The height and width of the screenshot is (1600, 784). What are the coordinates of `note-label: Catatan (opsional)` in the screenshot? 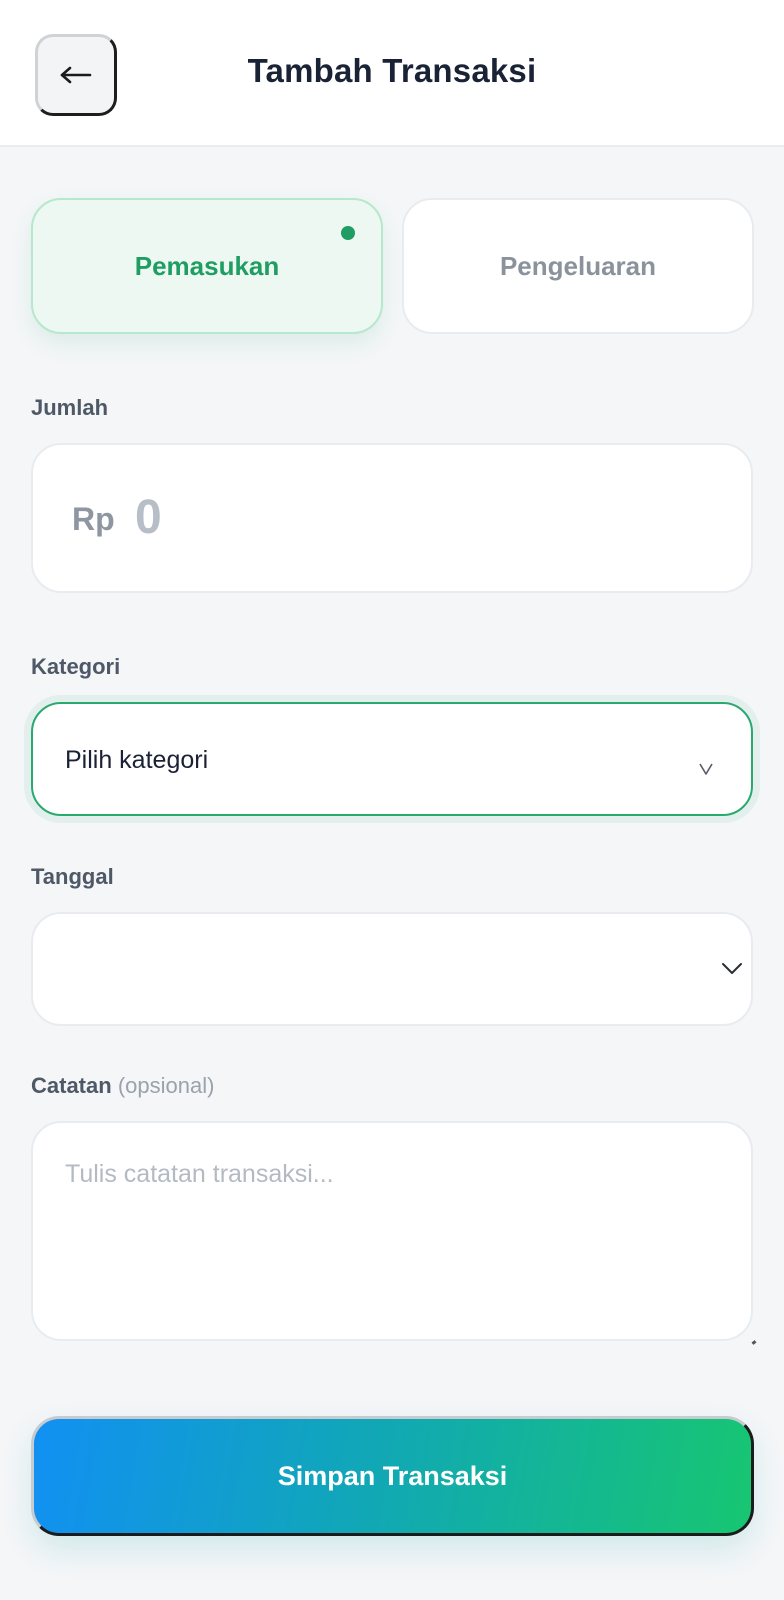 It's located at (122, 1086).